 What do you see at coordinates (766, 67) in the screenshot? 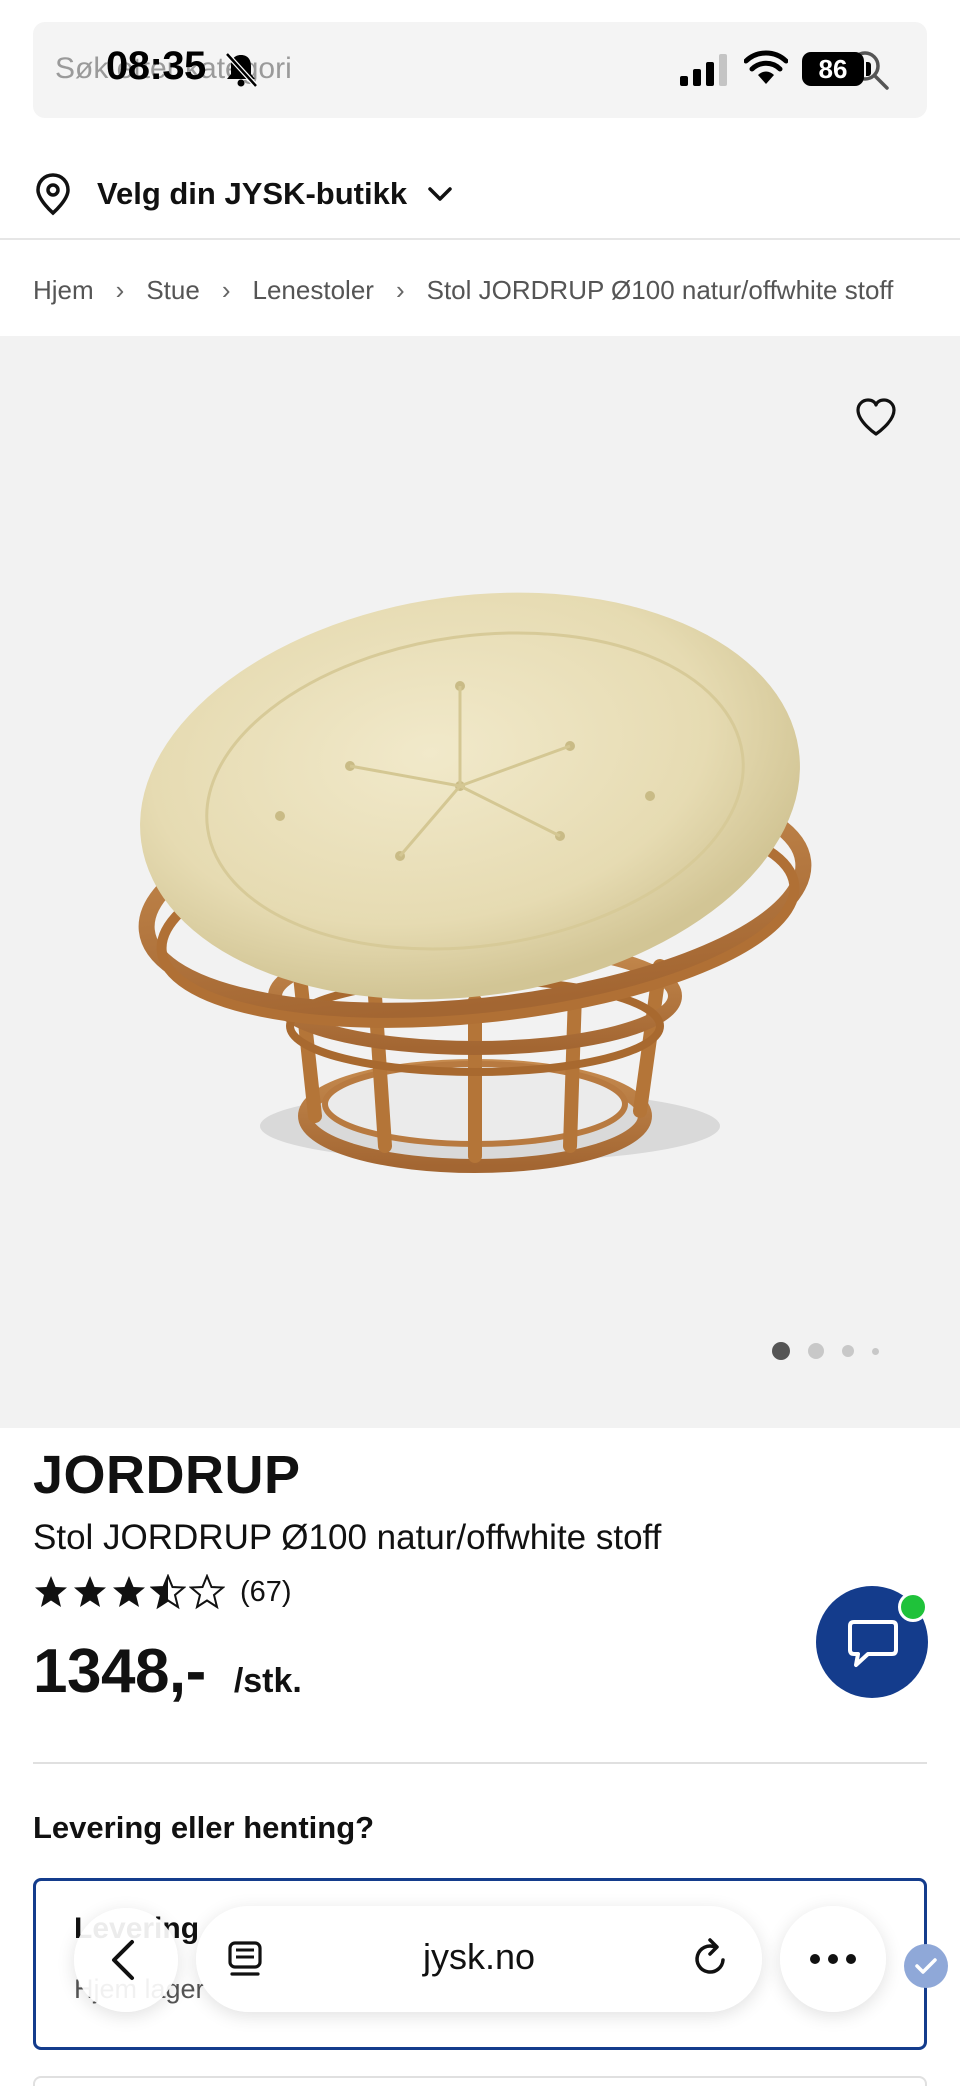
I see `wifi-icon` at bounding box center [766, 67].